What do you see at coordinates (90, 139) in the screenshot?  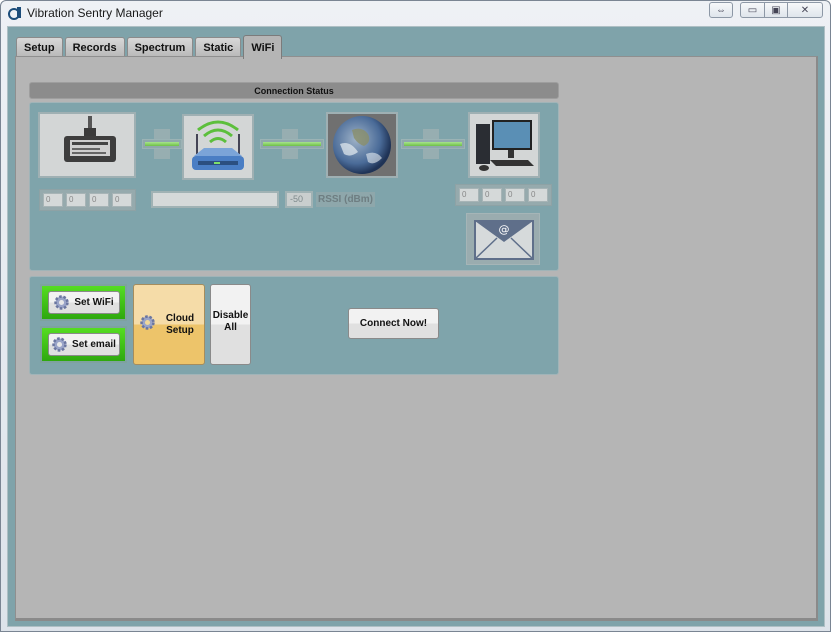 I see `sensor-icon` at bounding box center [90, 139].